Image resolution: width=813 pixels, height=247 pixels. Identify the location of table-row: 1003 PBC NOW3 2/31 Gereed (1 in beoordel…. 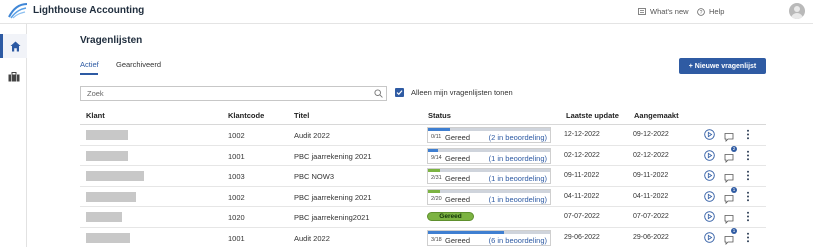
(423, 176).